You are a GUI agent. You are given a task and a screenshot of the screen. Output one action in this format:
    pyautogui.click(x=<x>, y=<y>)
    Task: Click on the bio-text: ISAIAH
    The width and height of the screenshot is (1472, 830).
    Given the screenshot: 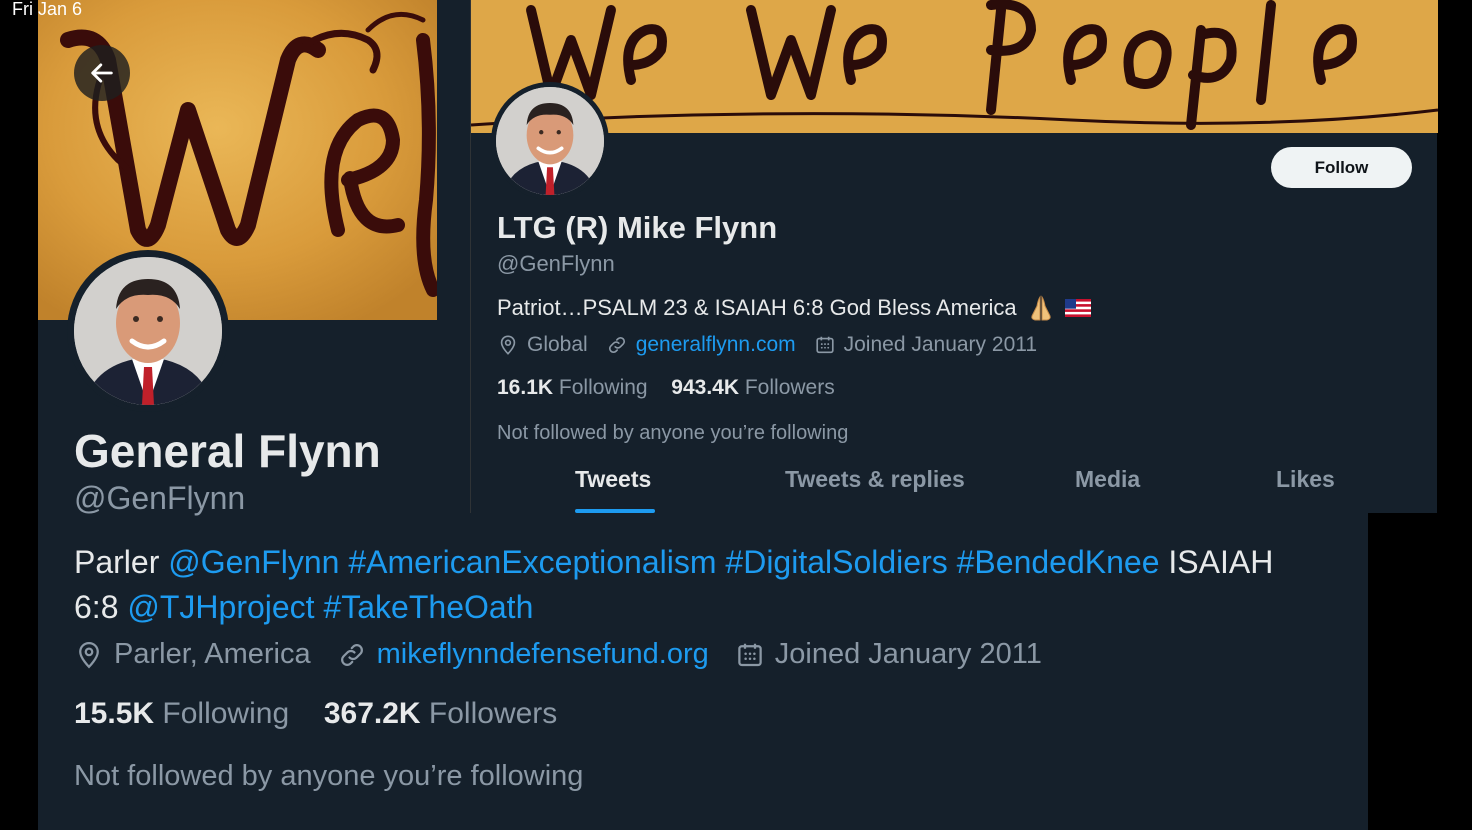 What is the action you would take?
    pyautogui.click(x=1216, y=562)
    